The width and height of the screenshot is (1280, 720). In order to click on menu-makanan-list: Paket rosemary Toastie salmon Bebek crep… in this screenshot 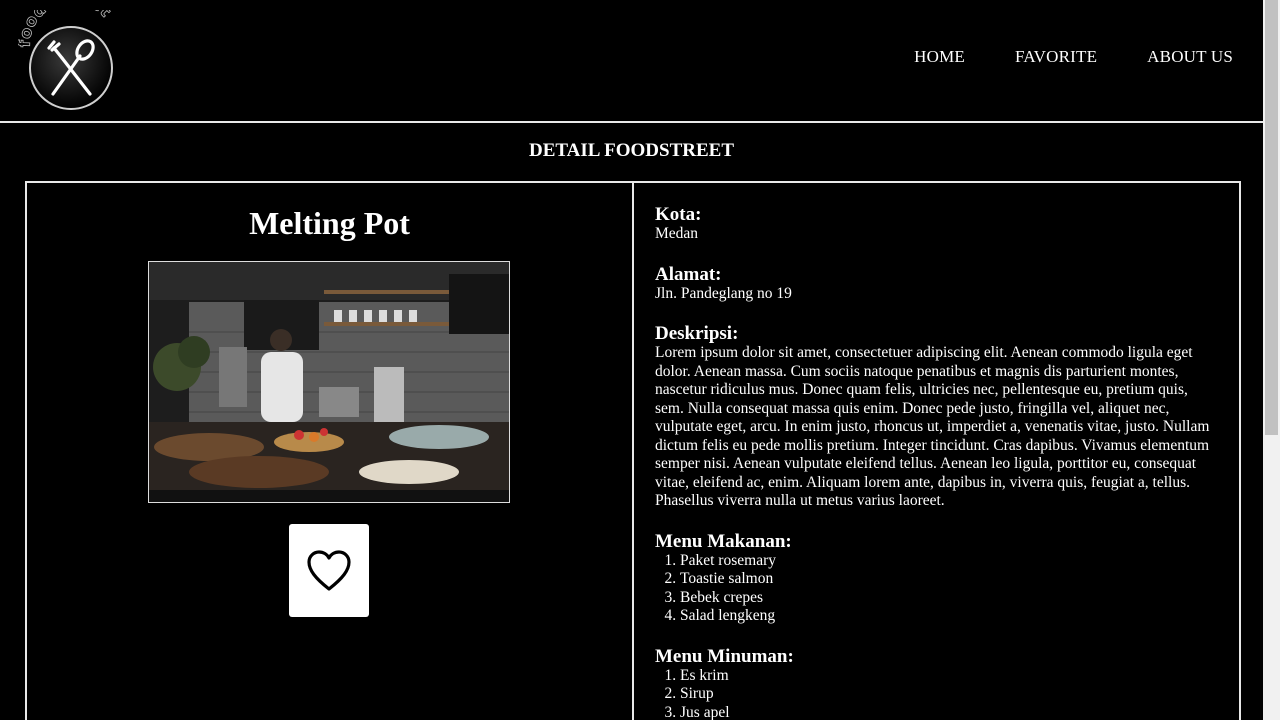, I will do `click(935, 589)`.